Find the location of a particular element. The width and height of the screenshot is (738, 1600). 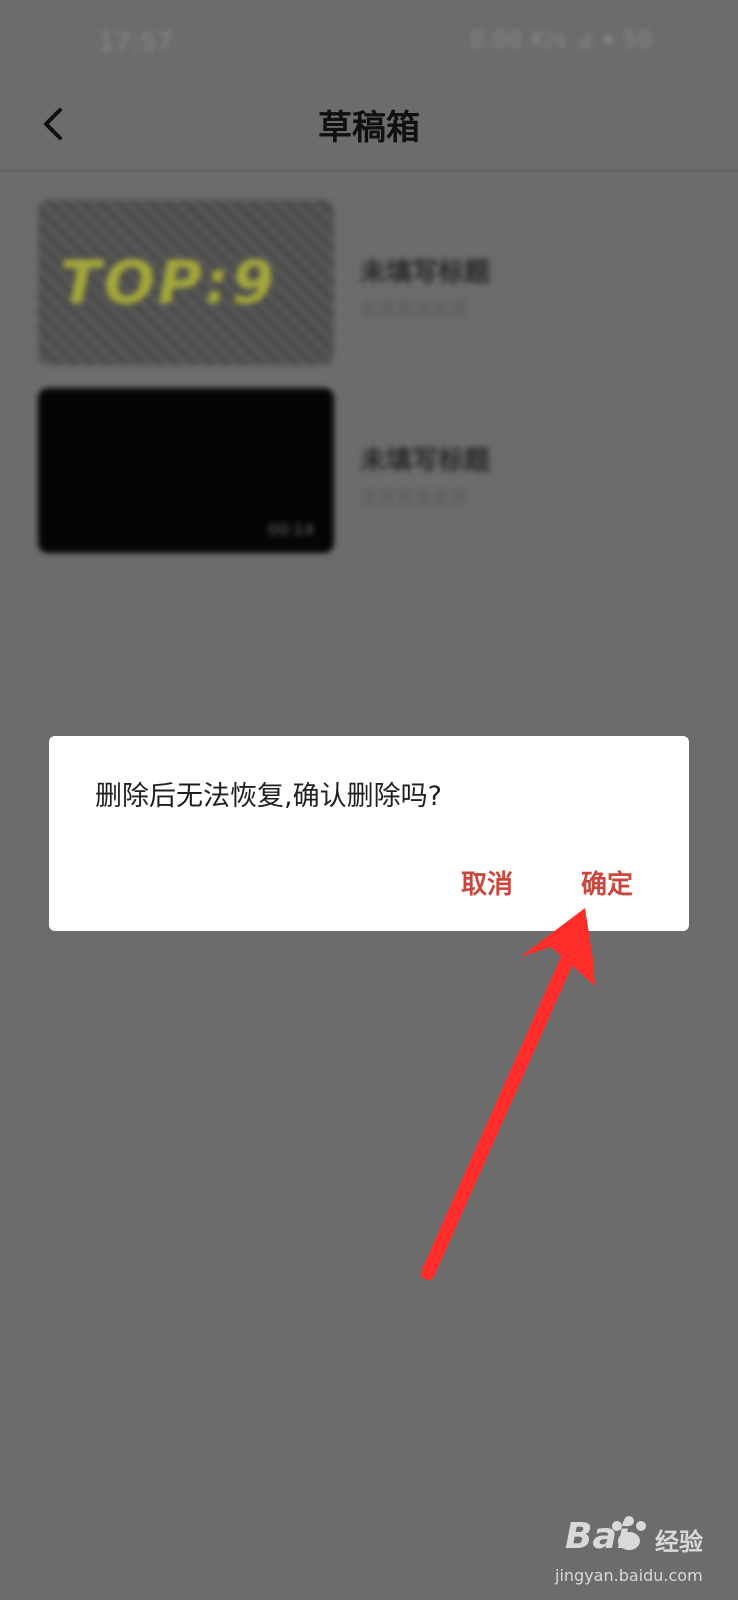

dialog-message: 删除后无法恢复,确认删除吗? is located at coordinates (268, 796).